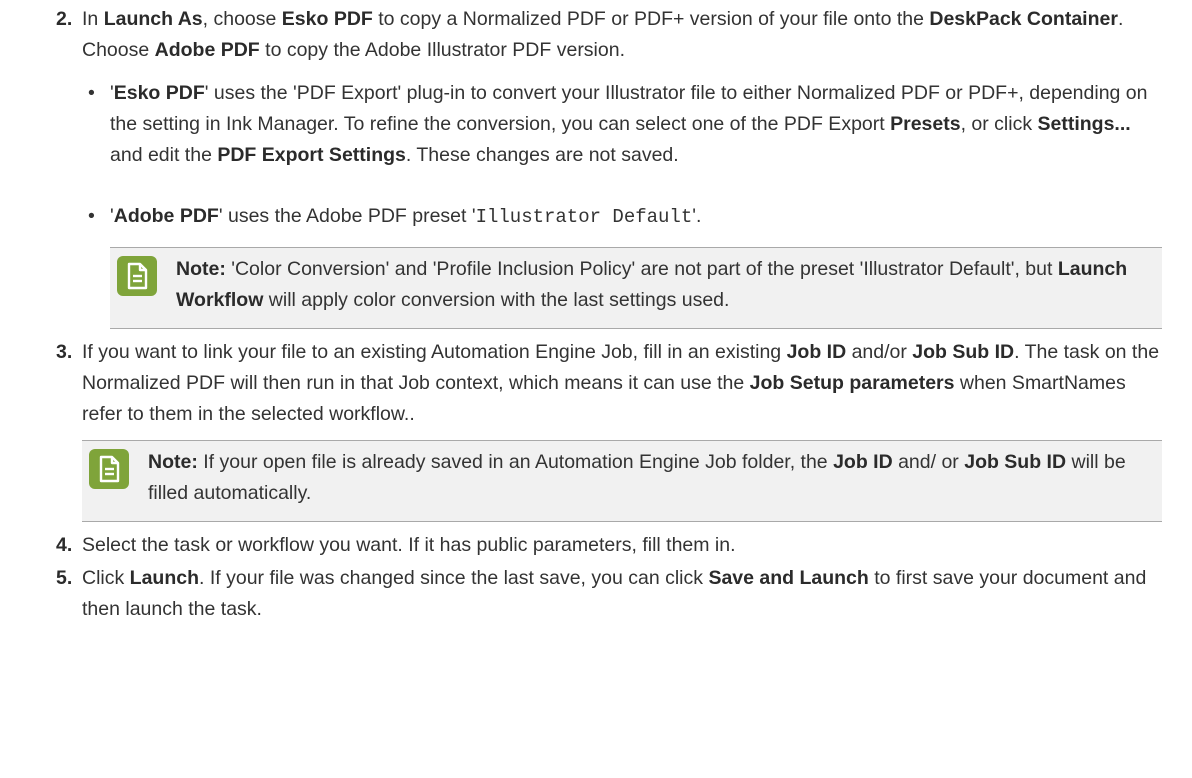 The height and width of the screenshot is (778, 1192). What do you see at coordinates (164, 578) in the screenshot?
I see `launch-button-term: Launch` at bounding box center [164, 578].